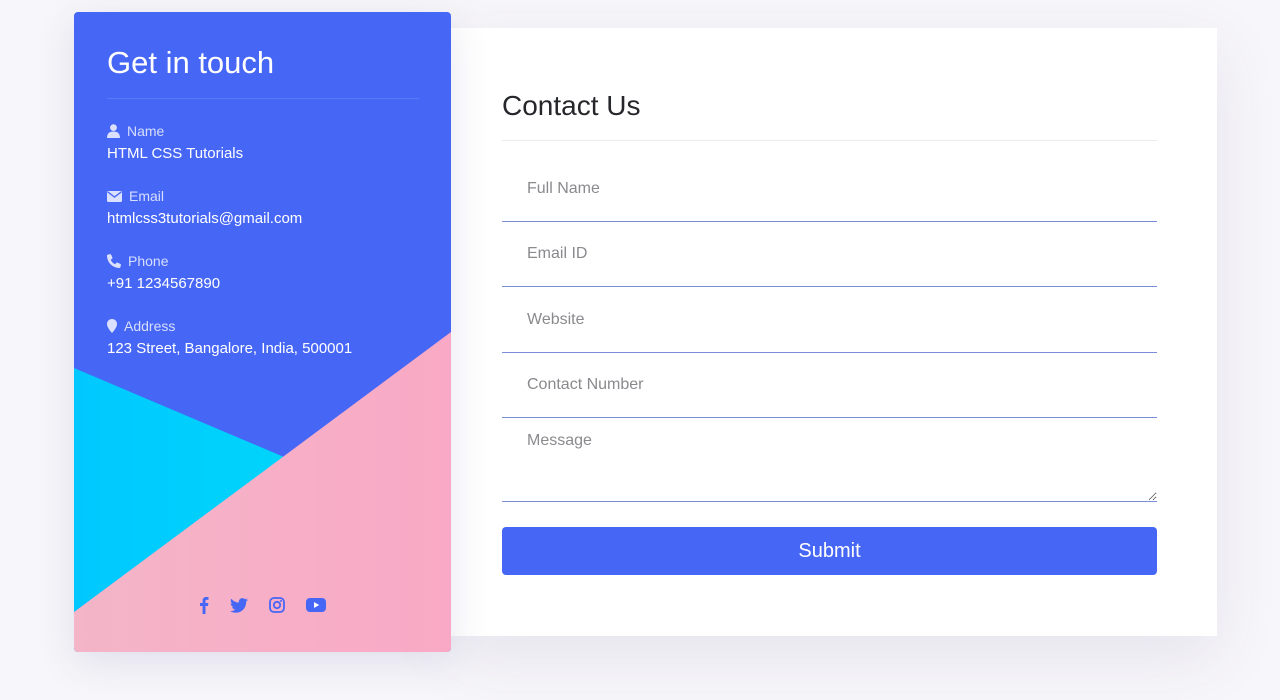 This screenshot has width=1280, height=700. I want to click on info-label: Name, so click(146, 131).